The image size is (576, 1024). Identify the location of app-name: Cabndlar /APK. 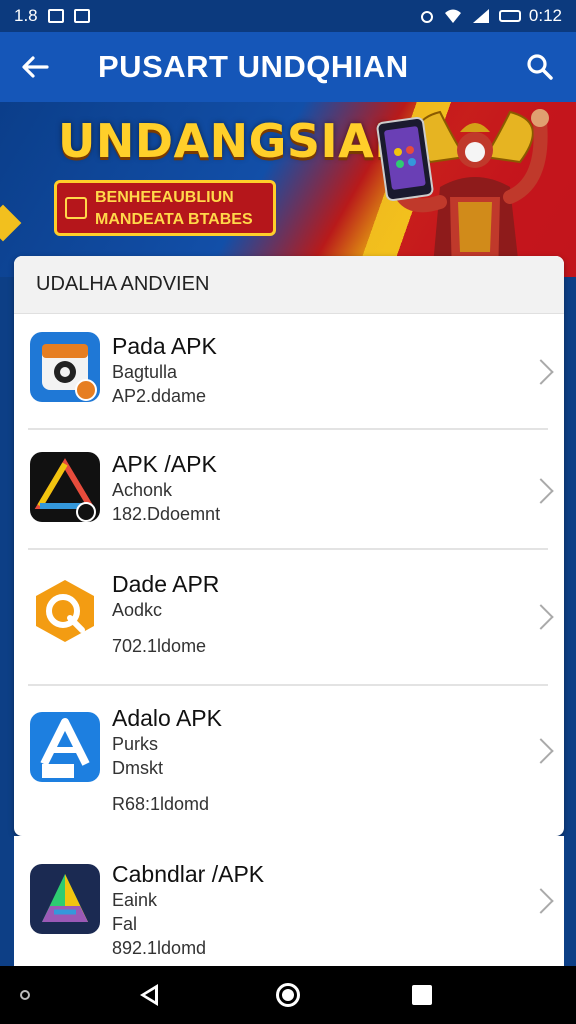
(188, 874).